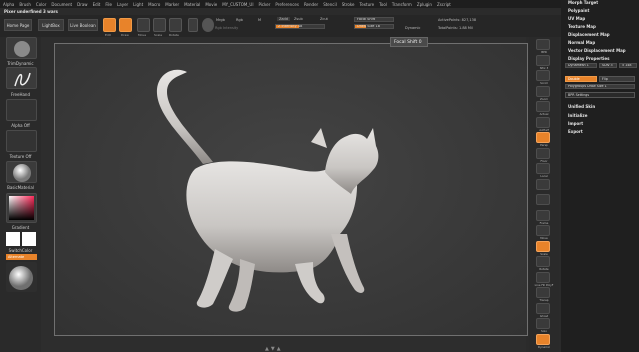  Describe the element at coordinates (383, 4) in the screenshot. I see `menu-tool: Tool` at that location.